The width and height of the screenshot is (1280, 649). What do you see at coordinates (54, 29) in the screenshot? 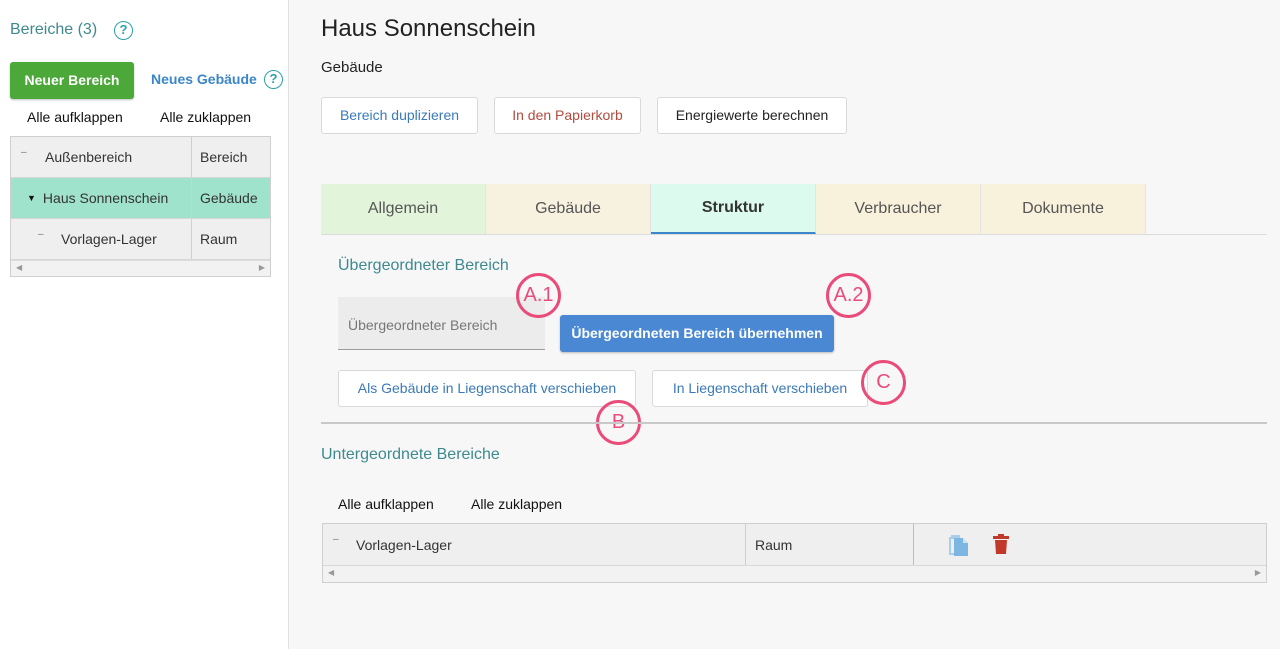
I see `sidebar-title: Bereiche (3)` at bounding box center [54, 29].